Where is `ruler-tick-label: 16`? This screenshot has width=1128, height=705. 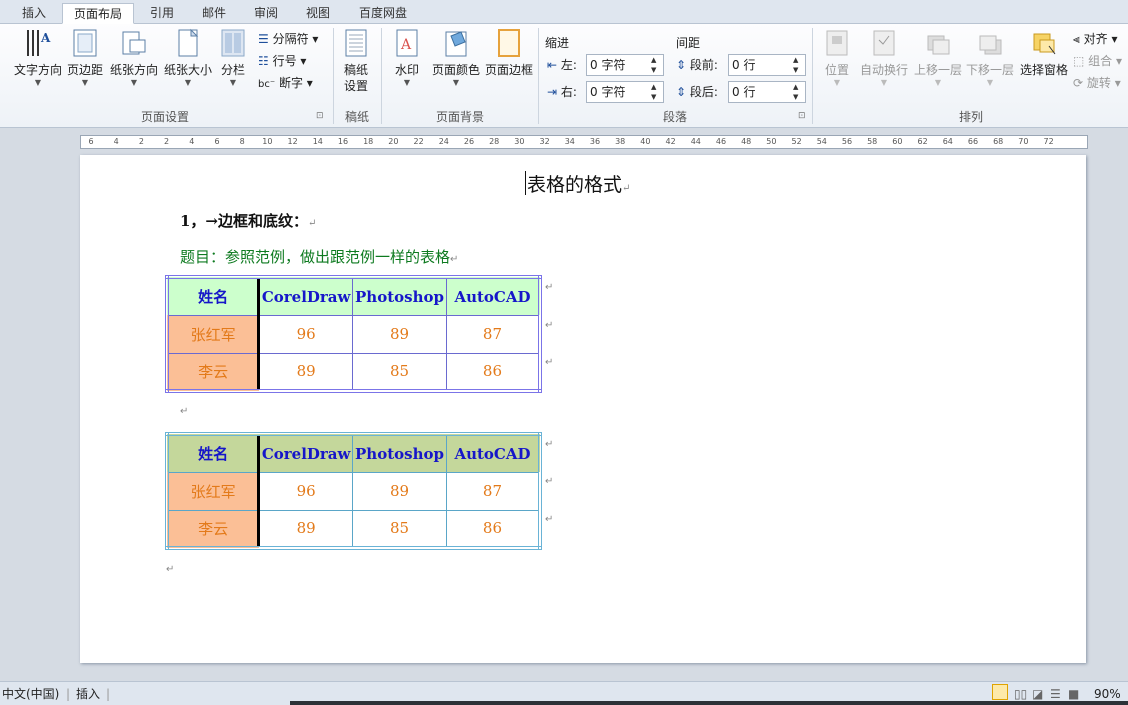
ruler-tick-label: 16 is located at coordinates (343, 141).